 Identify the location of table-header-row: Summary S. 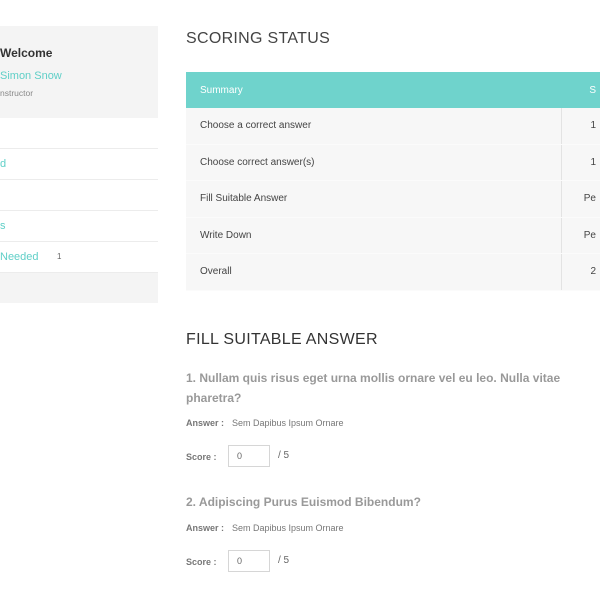
(393, 90).